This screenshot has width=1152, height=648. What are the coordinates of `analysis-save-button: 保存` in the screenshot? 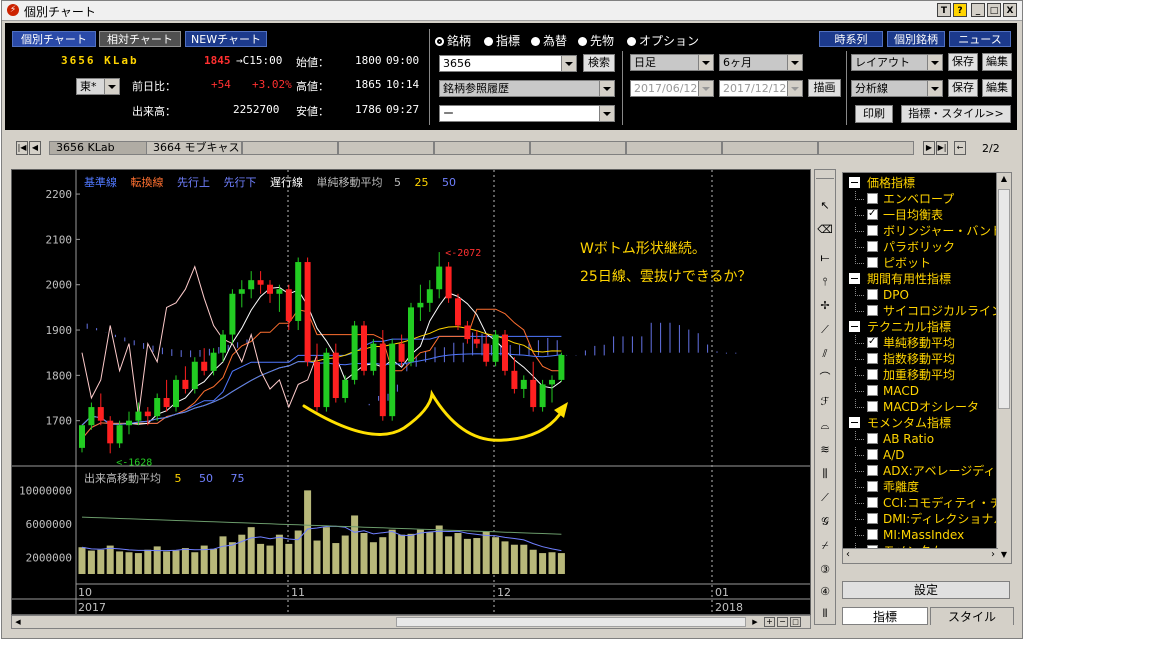 It's located at (963, 88).